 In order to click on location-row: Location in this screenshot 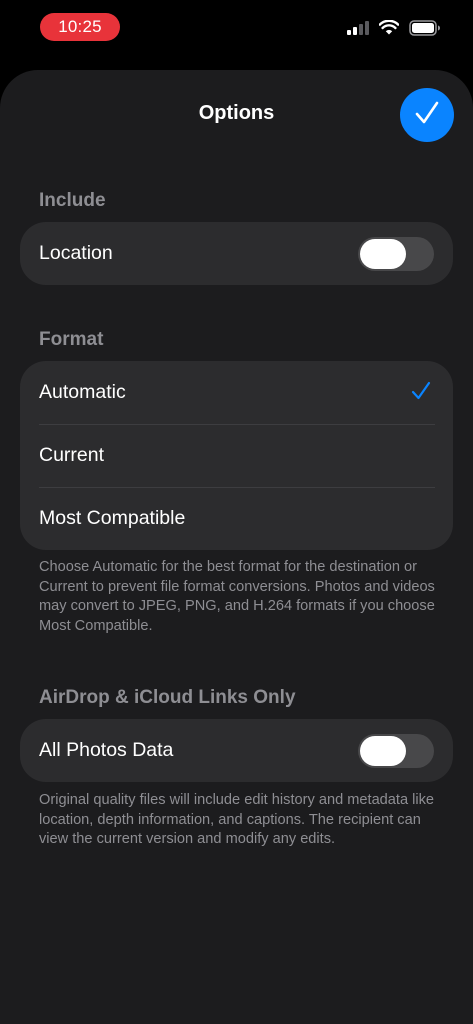, I will do `click(236, 253)`.